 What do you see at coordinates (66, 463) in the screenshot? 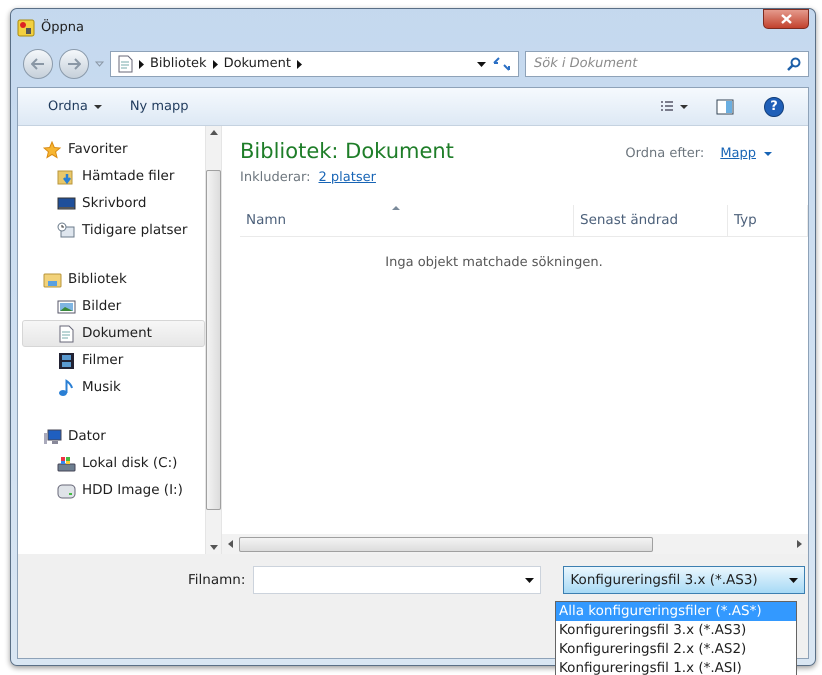
I see `disk-drive-icon` at bounding box center [66, 463].